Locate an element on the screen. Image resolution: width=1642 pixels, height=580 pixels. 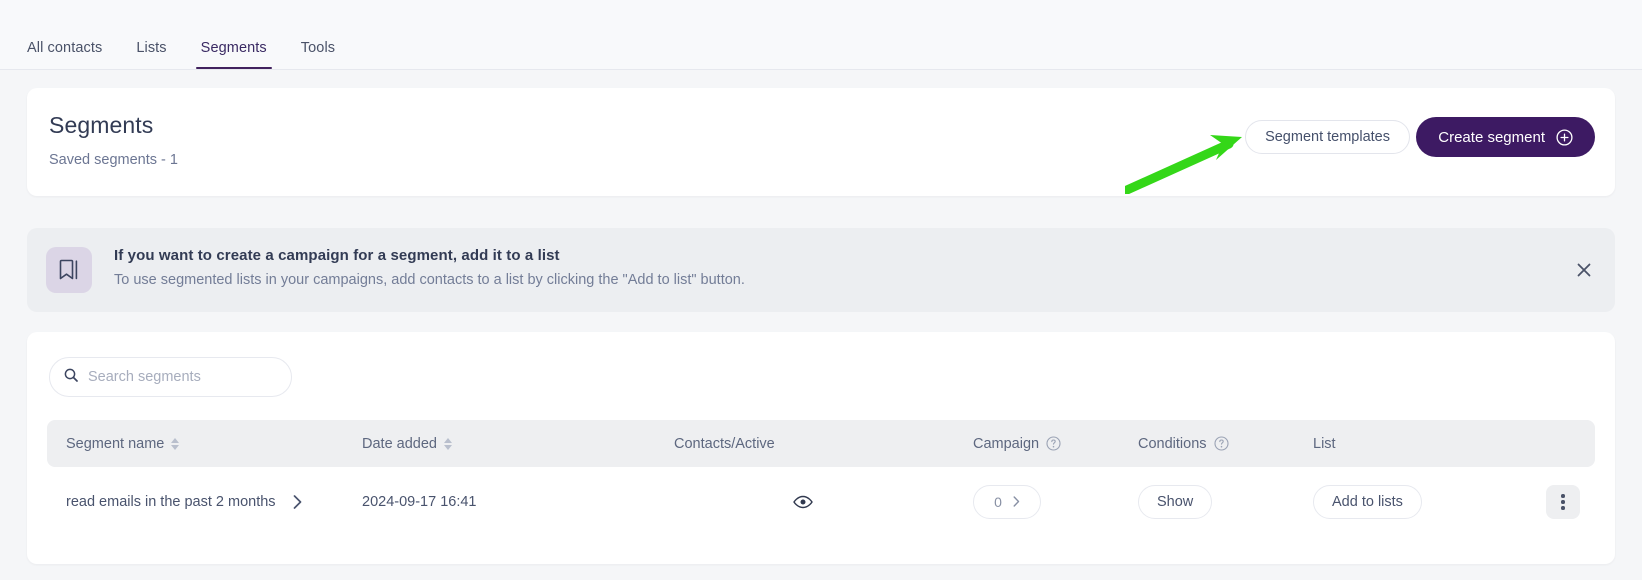
nav-tab-tools: Tools is located at coordinates (318, 55).